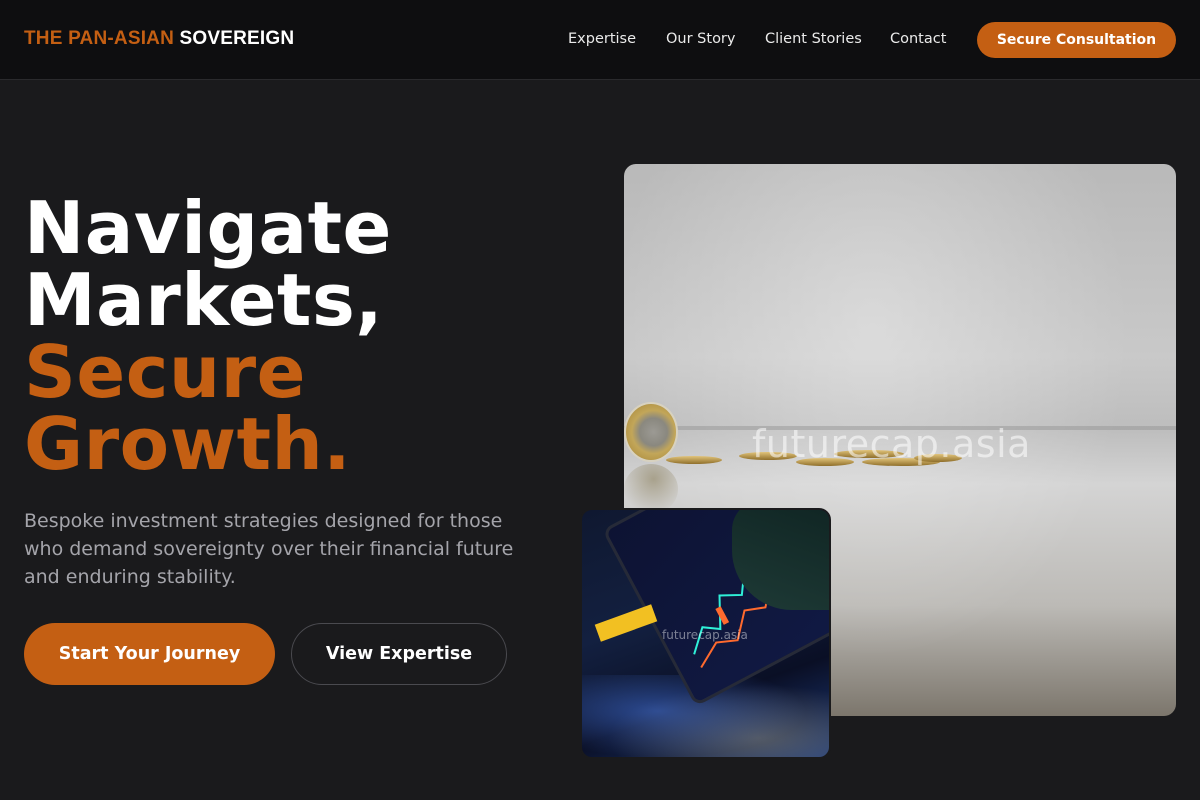 The width and height of the screenshot is (1200, 800). What do you see at coordinates (188, 444) in the screenshot?
I see `headline-accent-line-2: Growth.` at bounding box center [188, 444].